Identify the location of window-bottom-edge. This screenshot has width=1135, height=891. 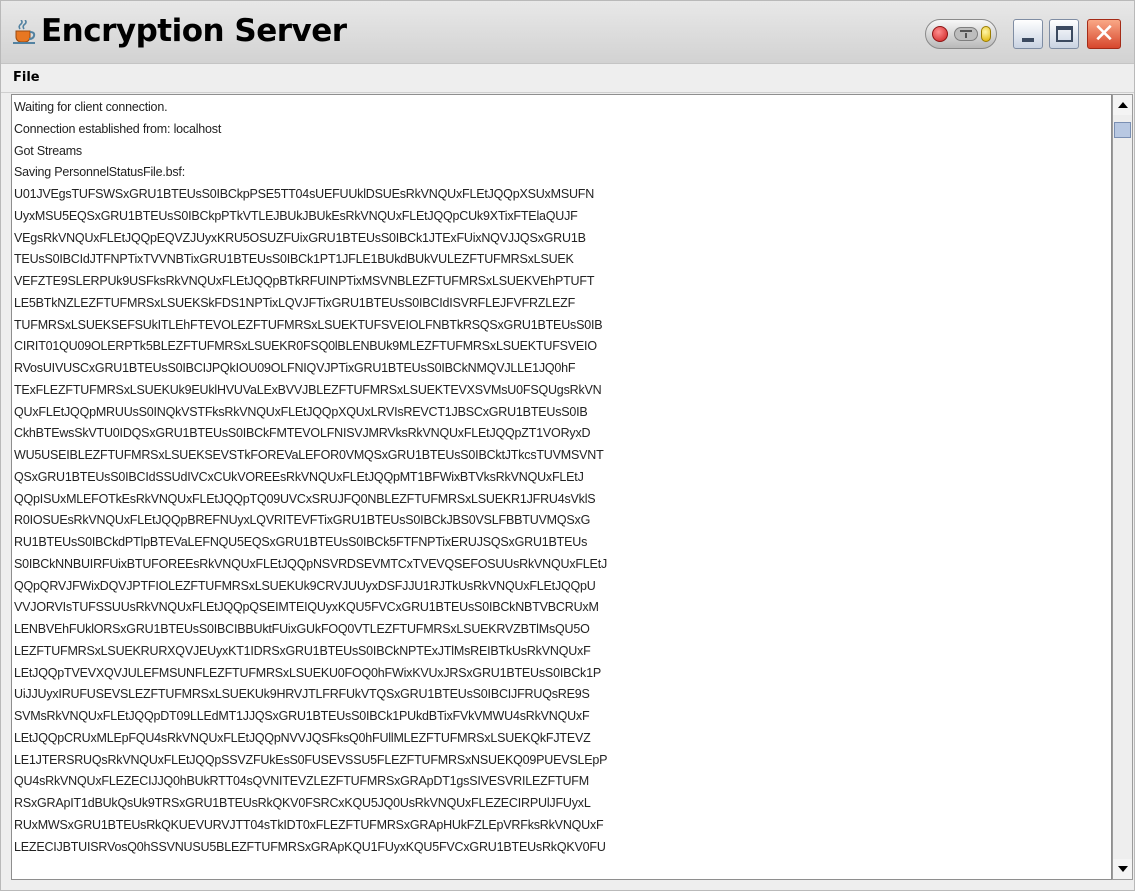
(567, 885).